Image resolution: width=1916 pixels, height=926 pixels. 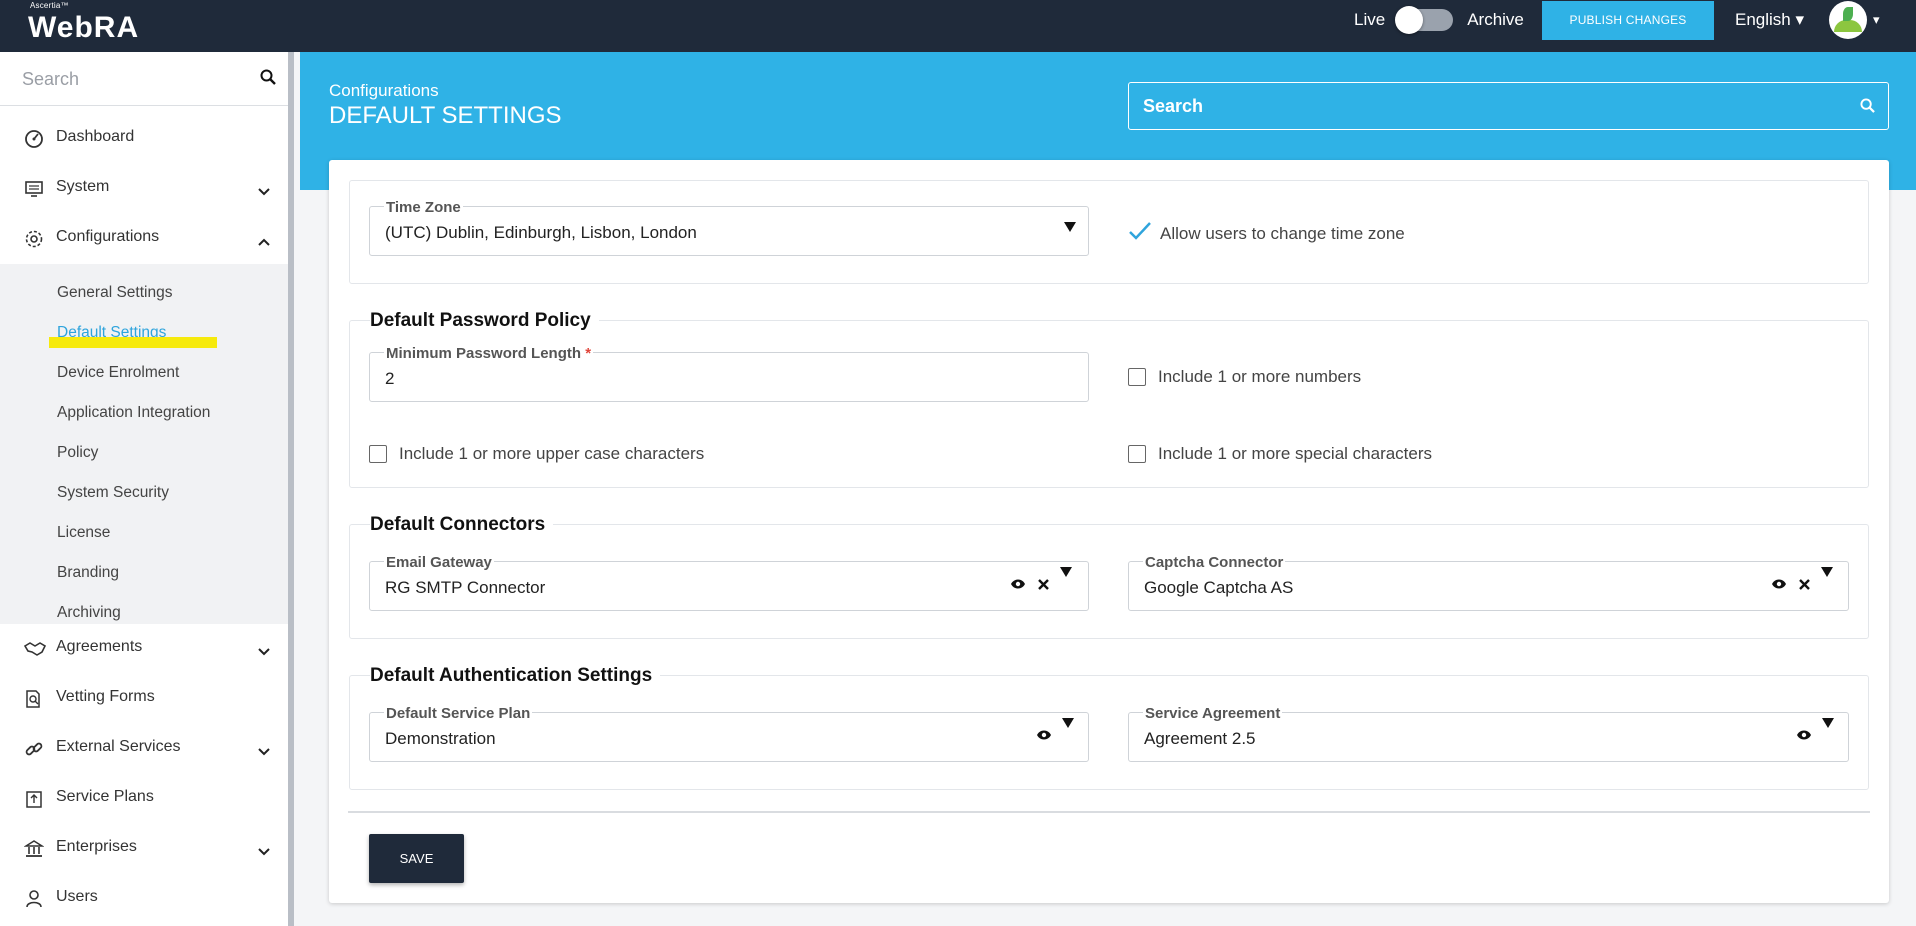 I want to click on default-service-plan-select: Default Service Plan Demonstration, so click(x=729, y=733).